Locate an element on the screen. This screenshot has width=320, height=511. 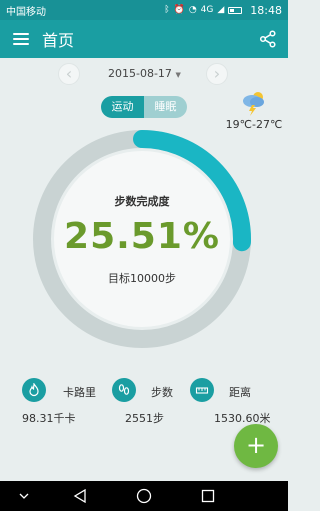
chevron-down-icon is located at coordinates (24, 496).